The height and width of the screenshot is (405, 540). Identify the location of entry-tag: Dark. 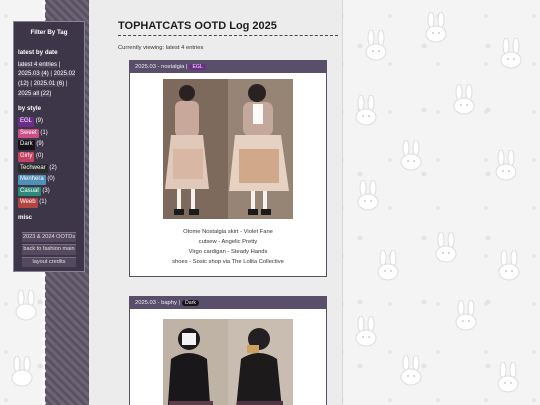
(190, 303).